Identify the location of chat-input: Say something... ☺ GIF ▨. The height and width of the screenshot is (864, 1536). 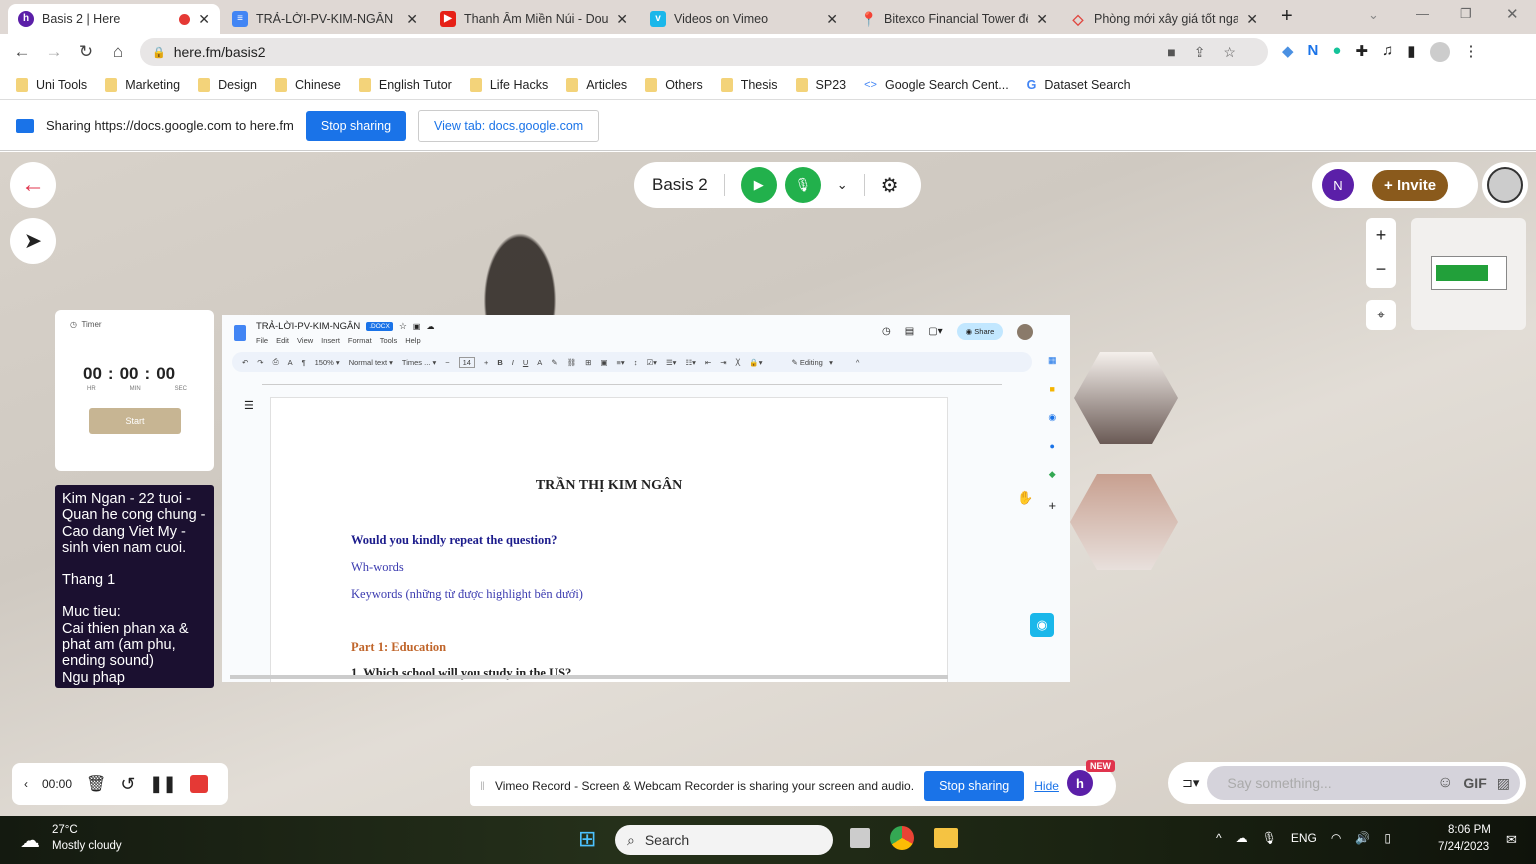
(1363, 783).